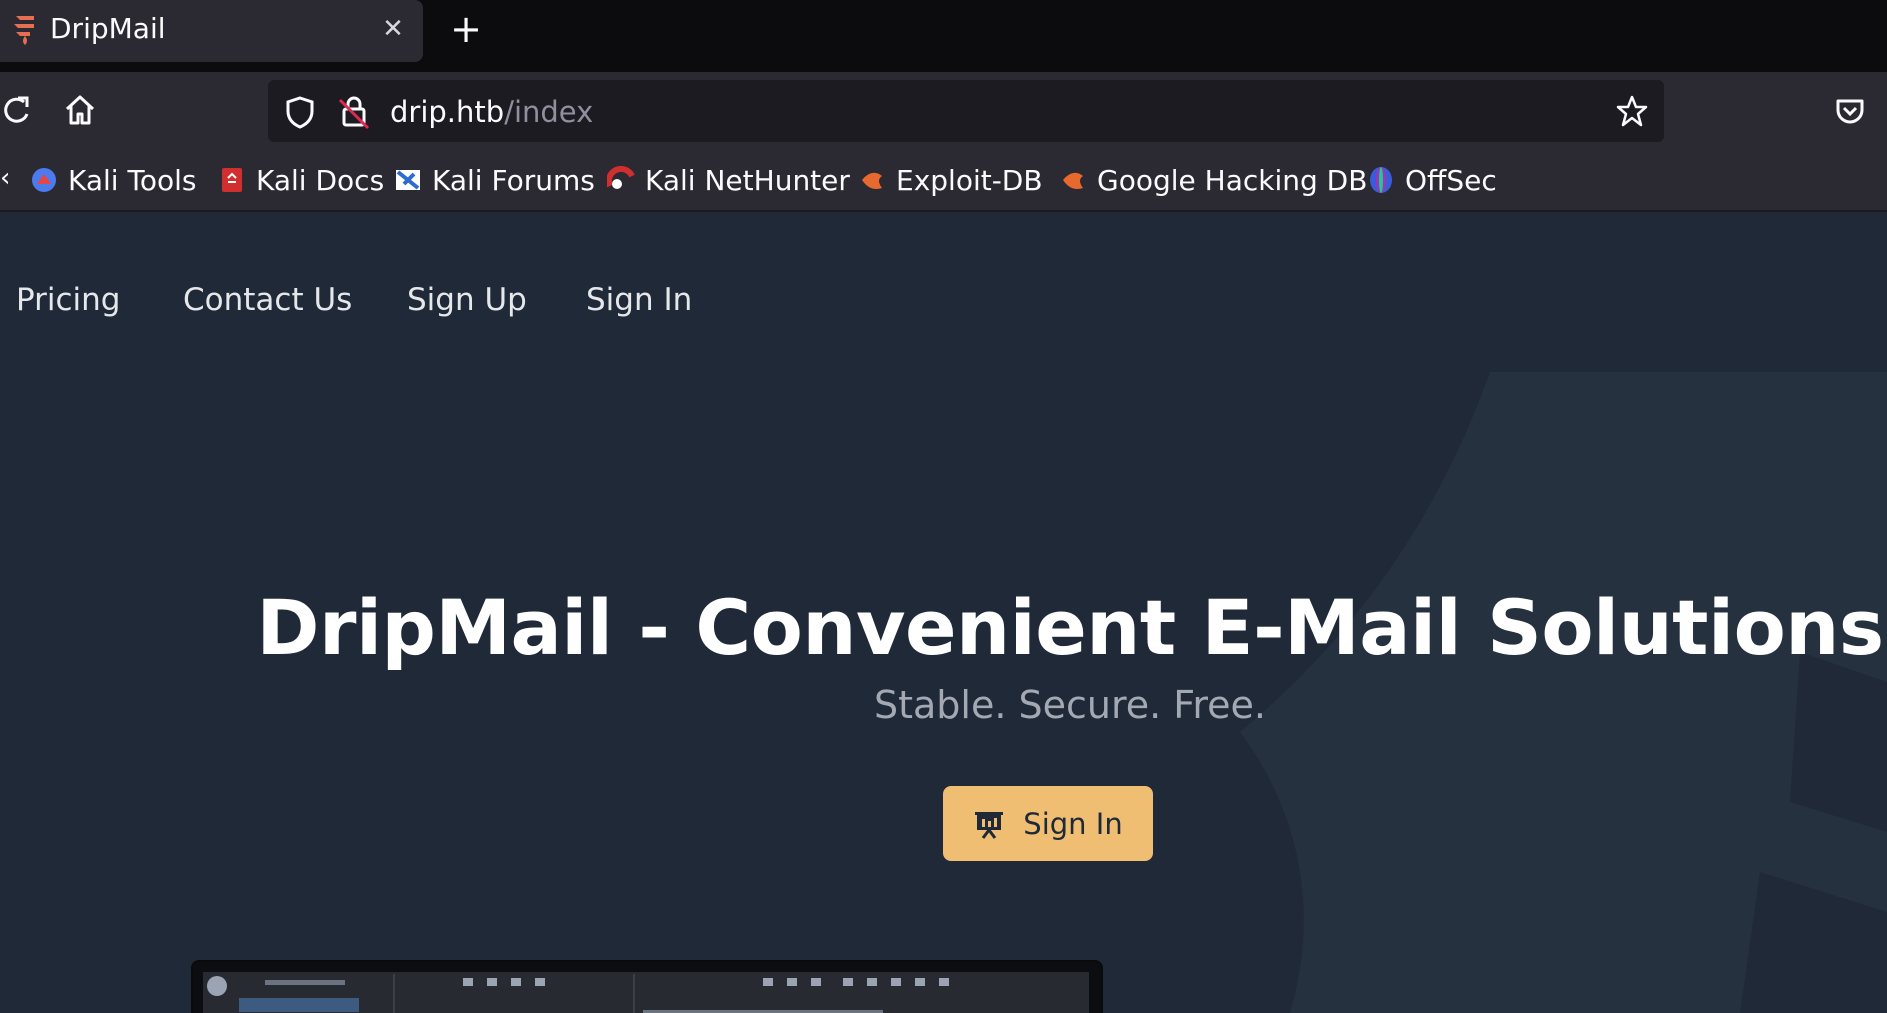 Image resolution: width=1887 pixels, height=1013 pixels. What do you see at coordinates (211, 31) in the screenshot?
I see `browser-tab-dripmail: DripMail ✕` at bounding box center [211, 31].